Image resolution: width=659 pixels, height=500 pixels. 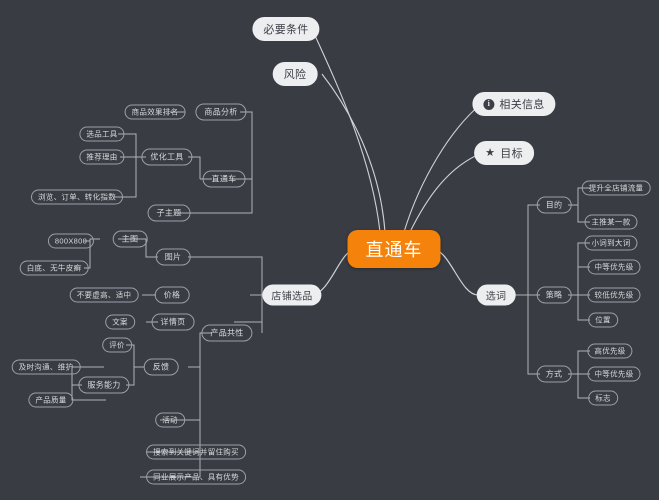 I want to click on node-fang-shi: 方式, so click(x=554, y=374).